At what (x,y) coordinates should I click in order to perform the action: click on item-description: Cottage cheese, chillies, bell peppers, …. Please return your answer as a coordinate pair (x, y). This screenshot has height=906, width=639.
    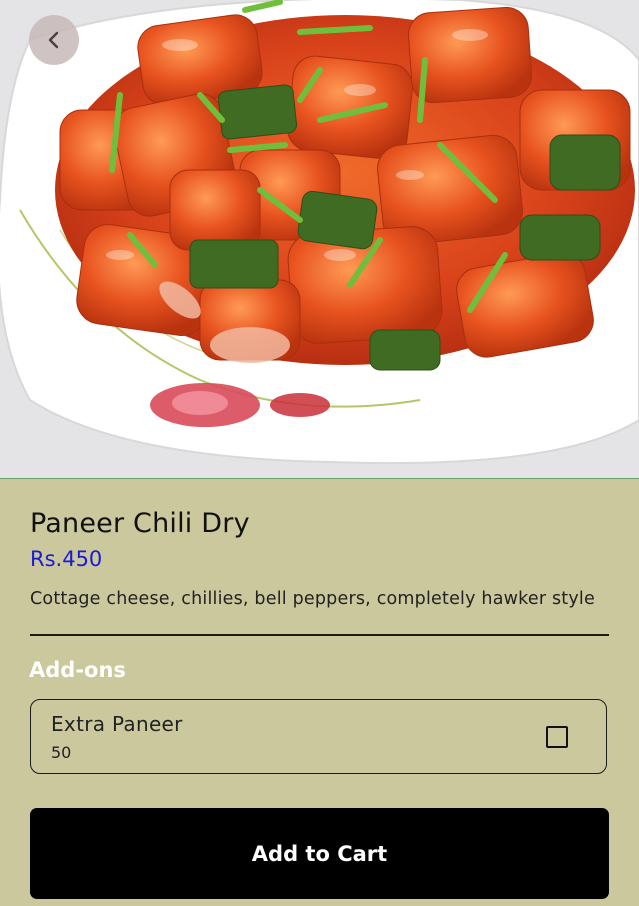
    Looking at the image, I should click on (312, 599).